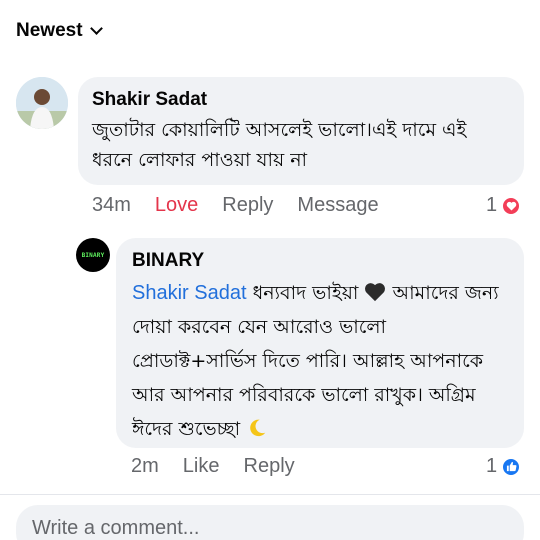  Describe the element at coordinates (96, 28) in the screenshot. I see `chevron-down-icon` at that location.